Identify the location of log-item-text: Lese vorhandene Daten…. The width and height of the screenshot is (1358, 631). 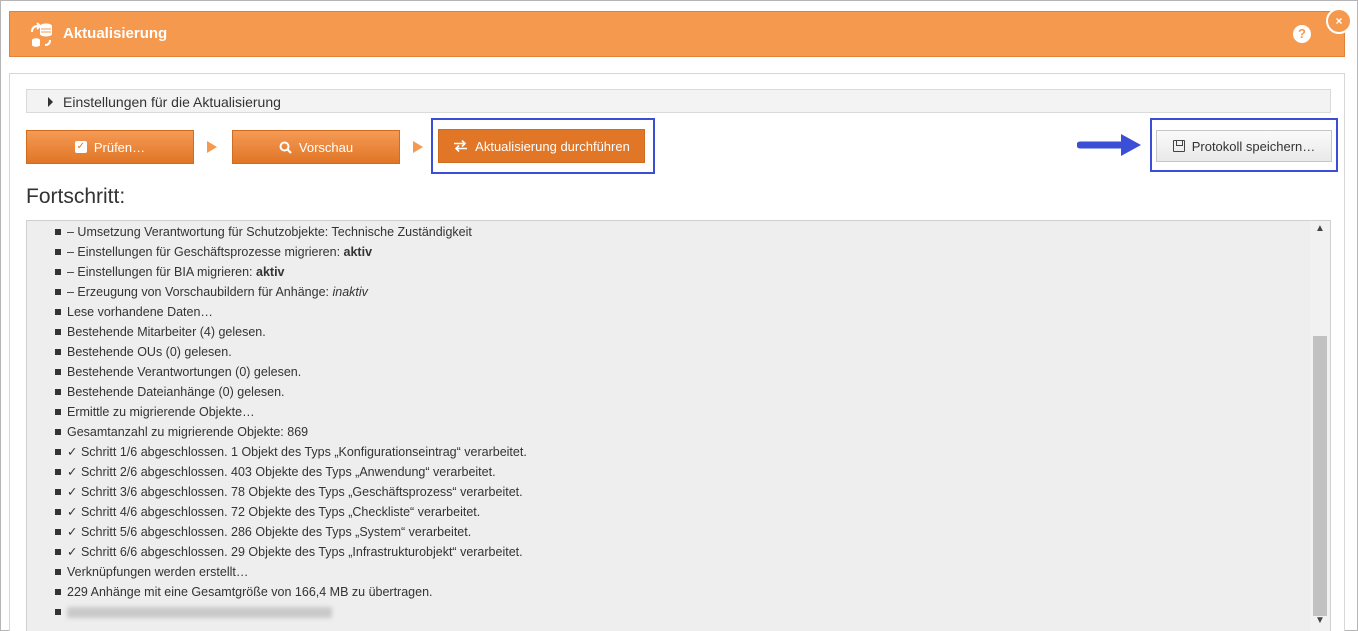
(140, 312).